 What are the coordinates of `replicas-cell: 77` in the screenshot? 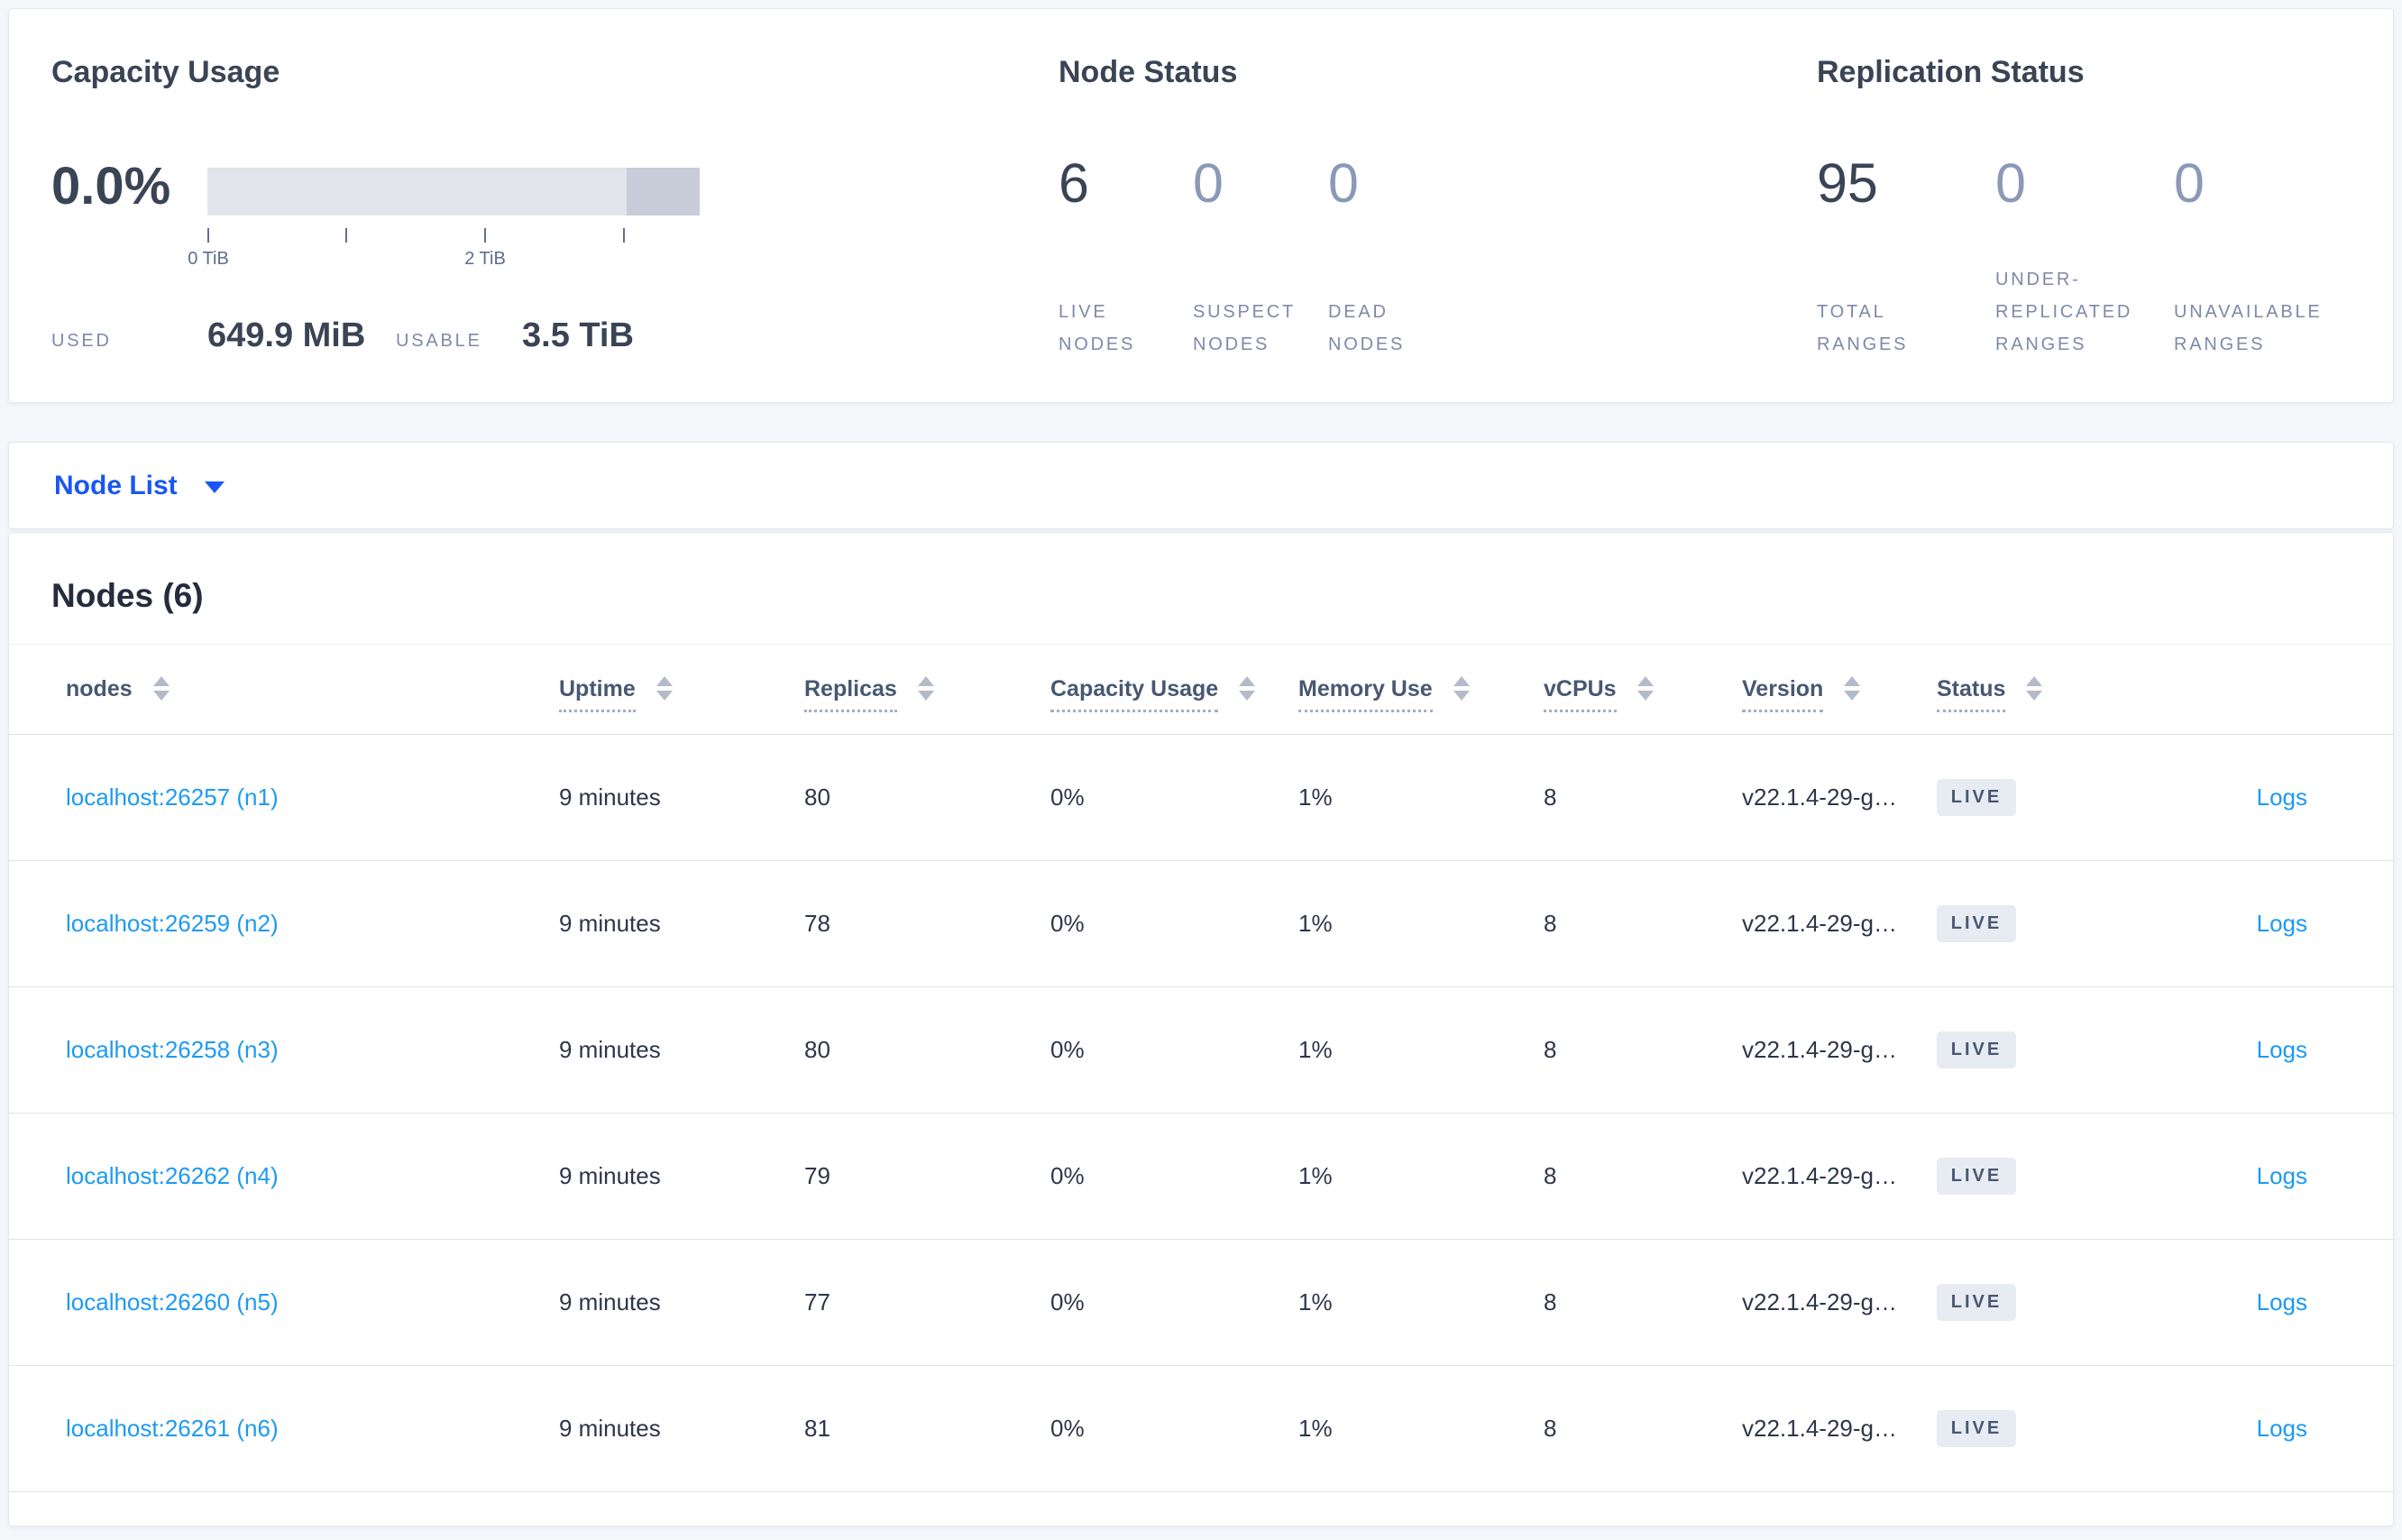 It's located at (817, 1301).